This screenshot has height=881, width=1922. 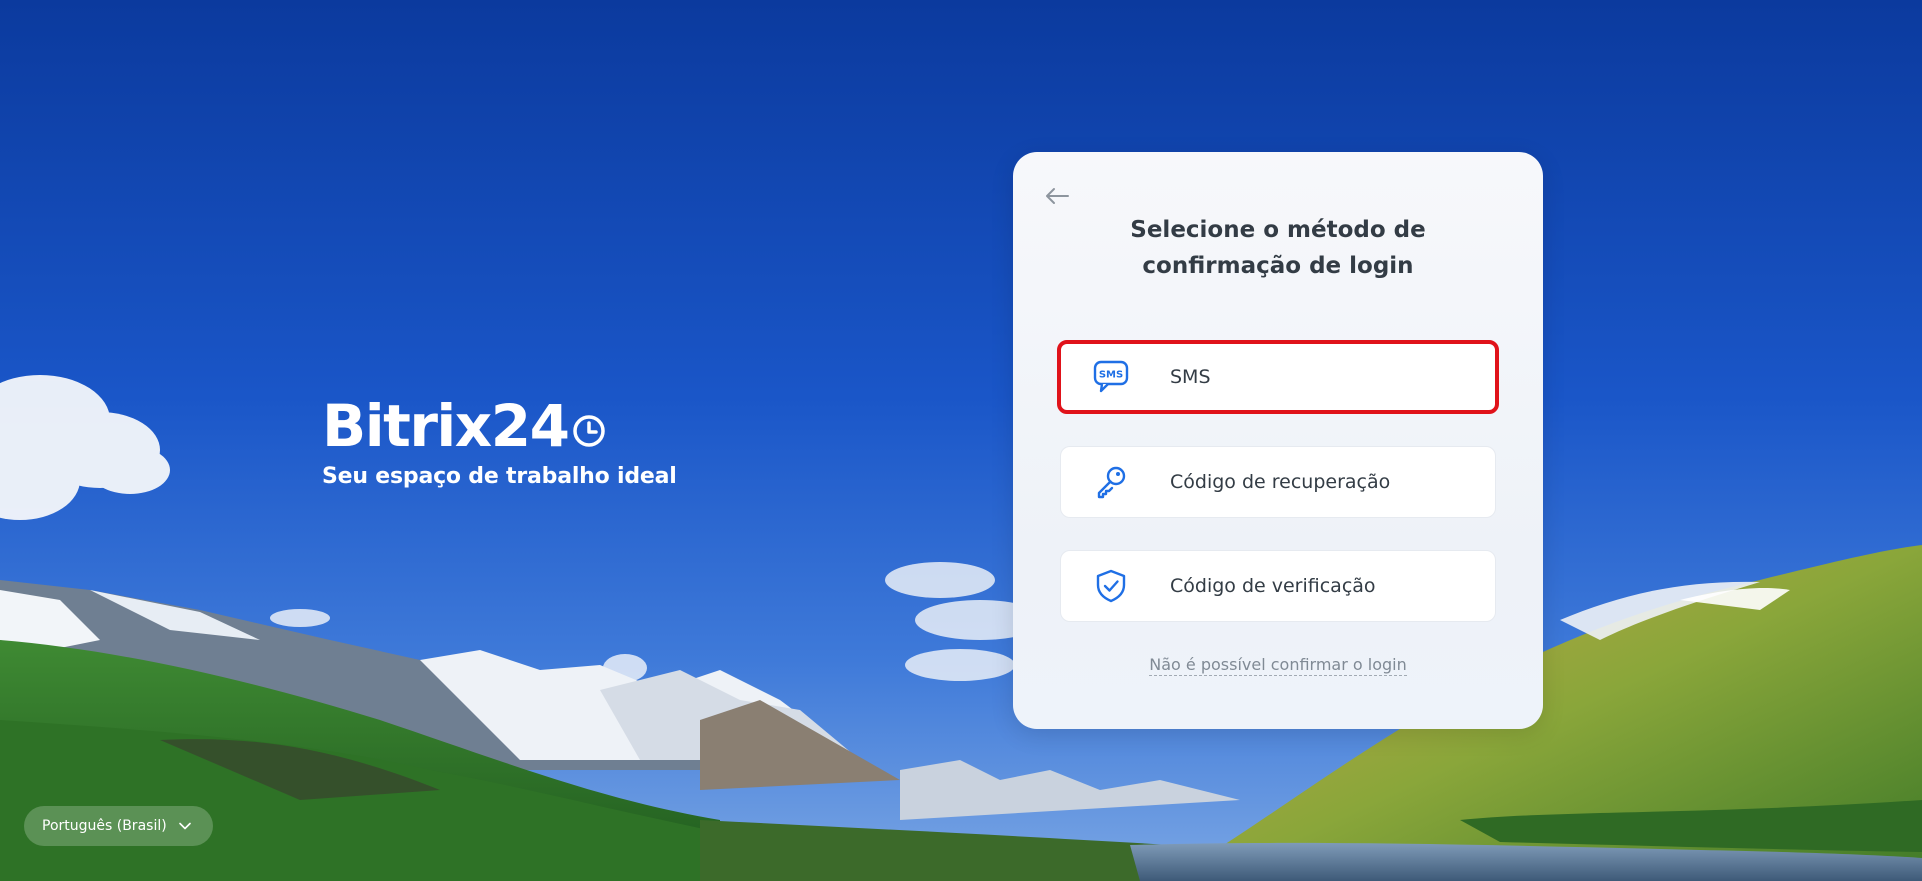 I want to click on cant-confirm-link: Não é possível confirmar o login, so click(x=1278, y=665).